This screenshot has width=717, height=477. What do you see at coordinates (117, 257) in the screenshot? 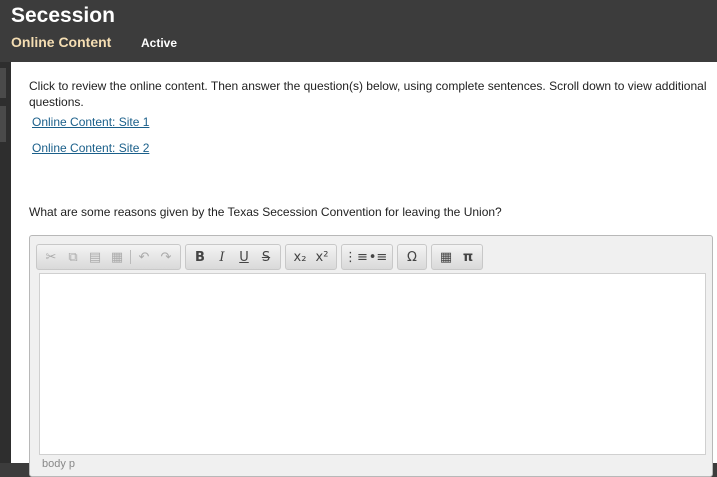
I see `paste-text-icon: ▦` at bounding box center [117, 257].